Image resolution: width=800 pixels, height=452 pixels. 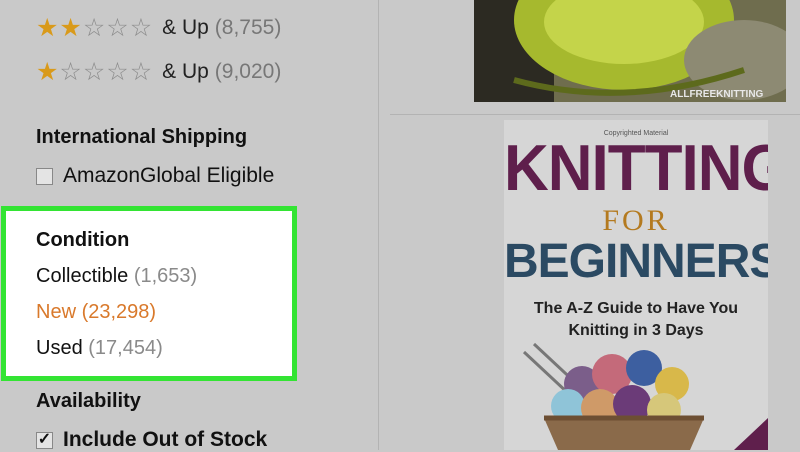 What do you see at coordinates (636, 308) in the screenshot?
I see `book-subtitle-line1: The A-Z Guide to Have You` at bounding box center [636, 308].